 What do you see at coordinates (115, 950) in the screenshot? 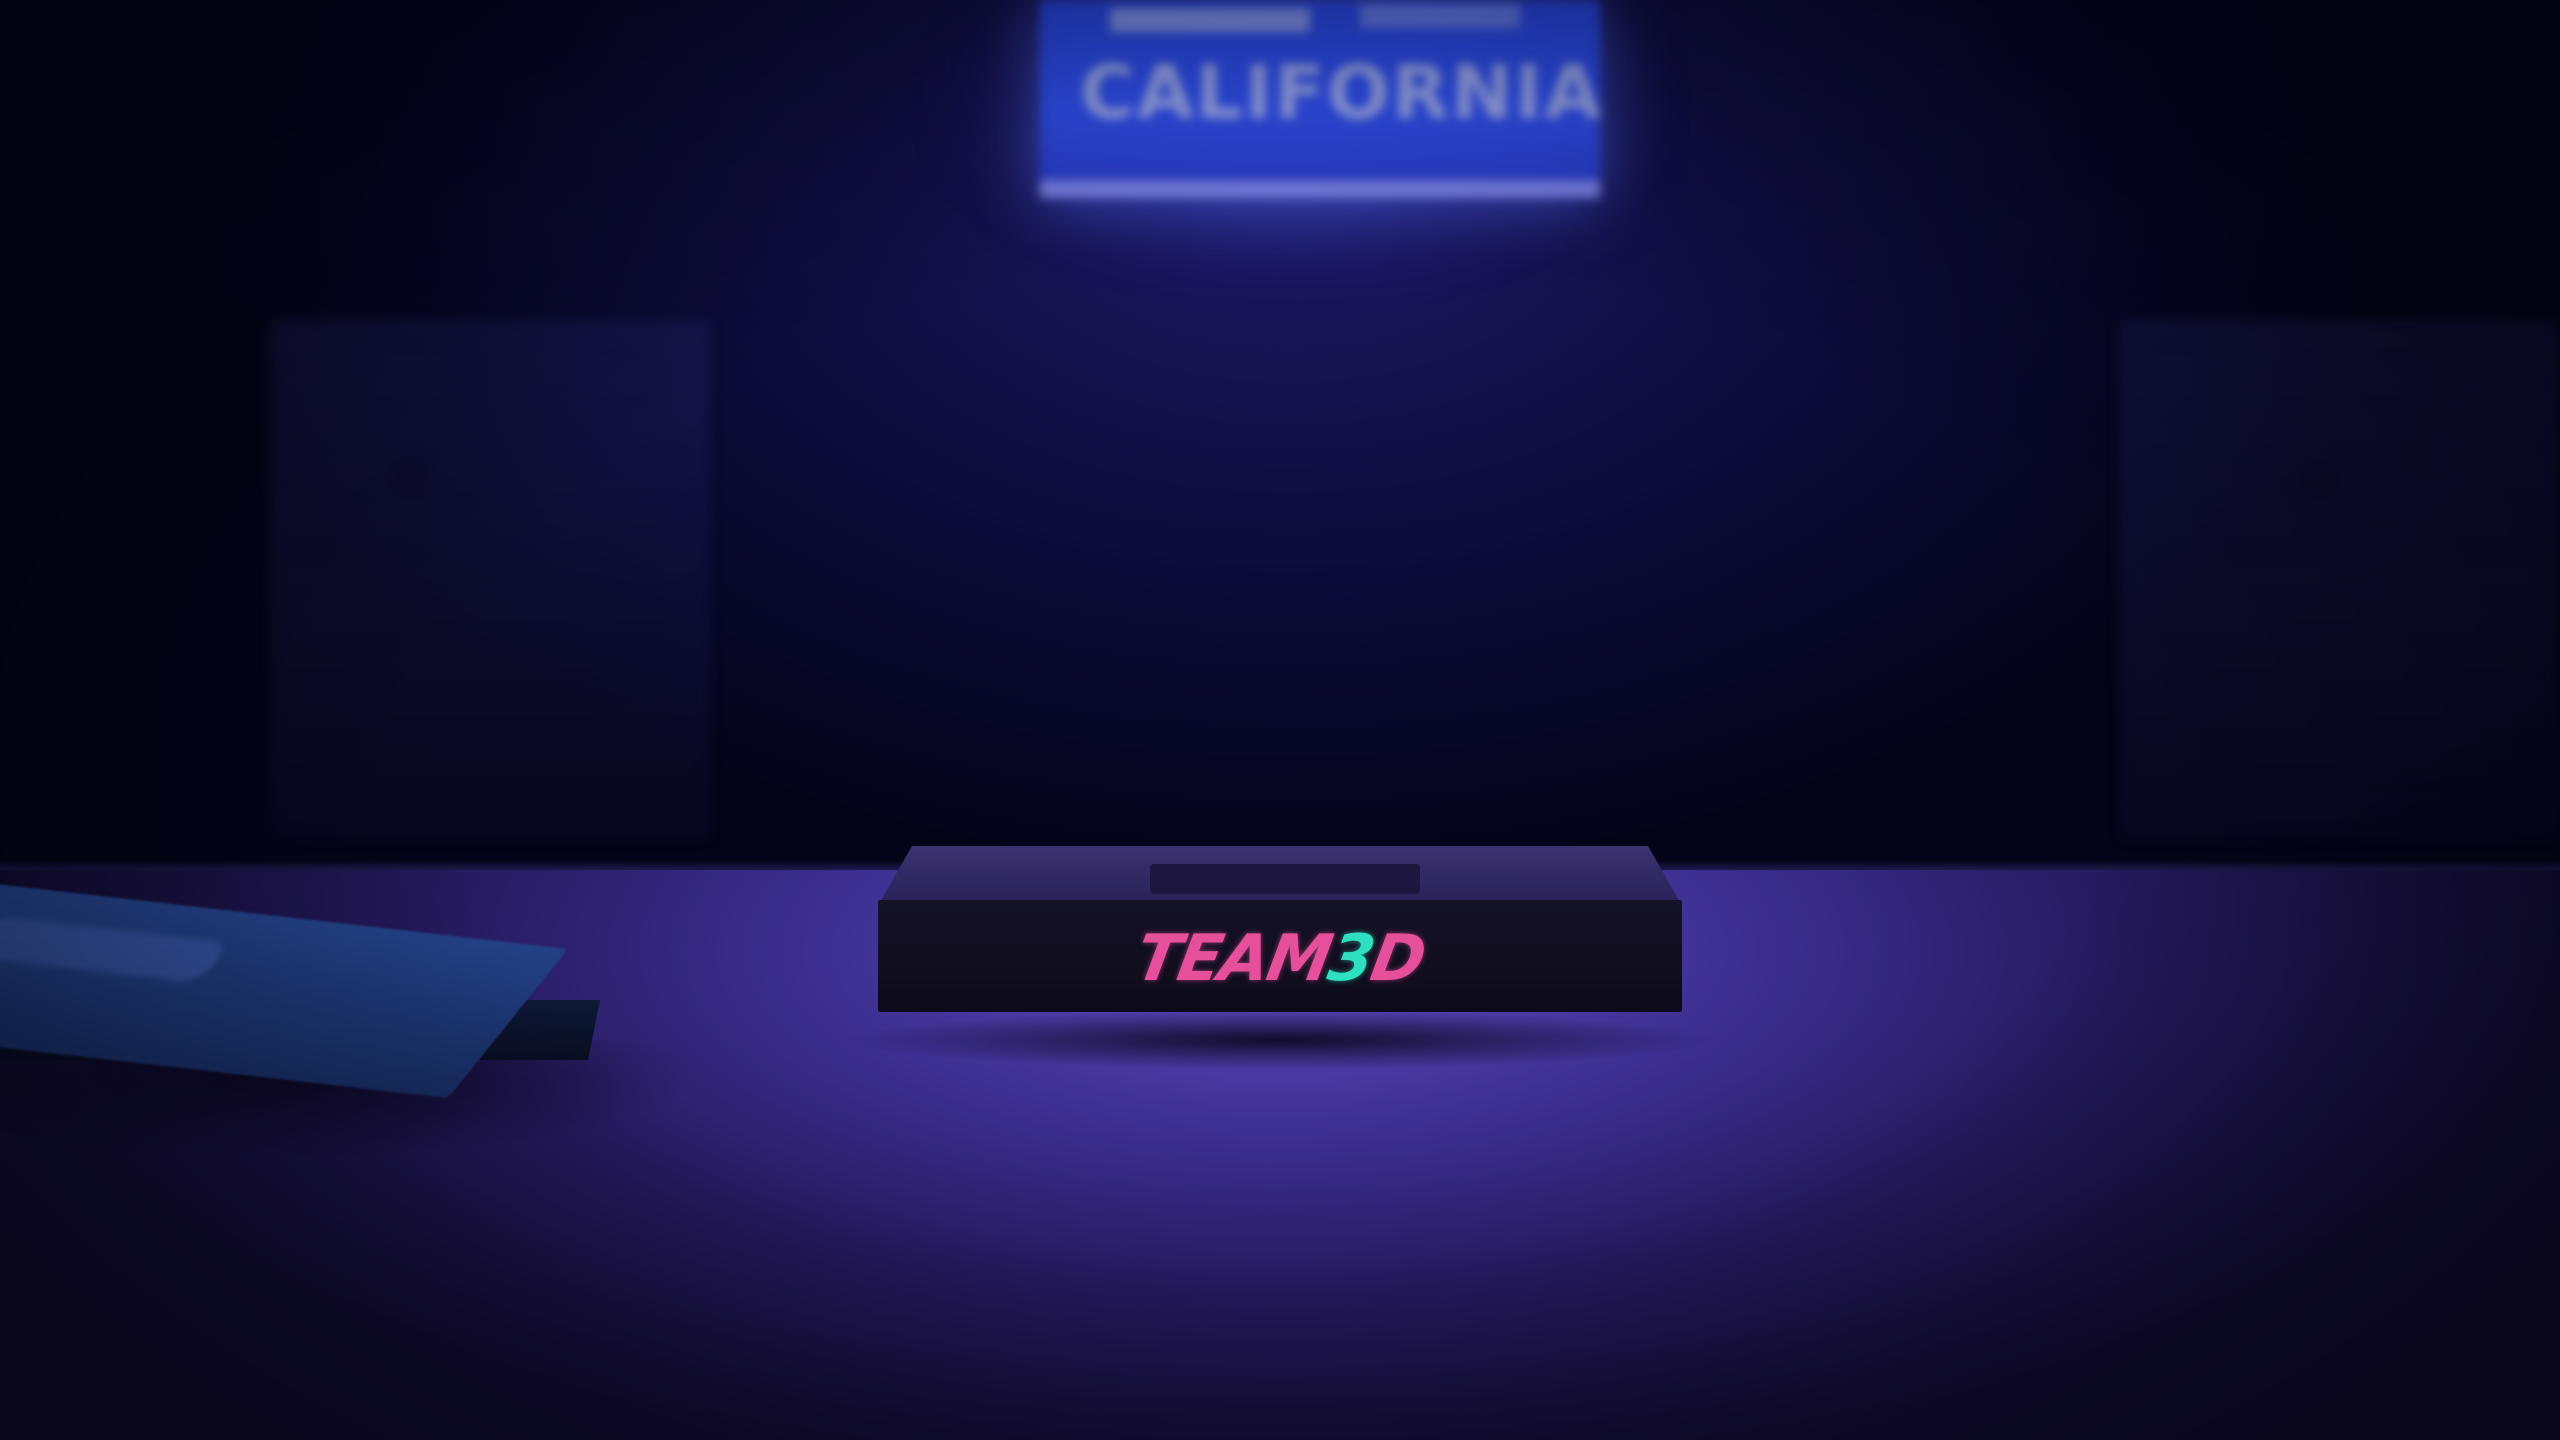
I see `book-cover-detail` at bounding box center [115, 950].